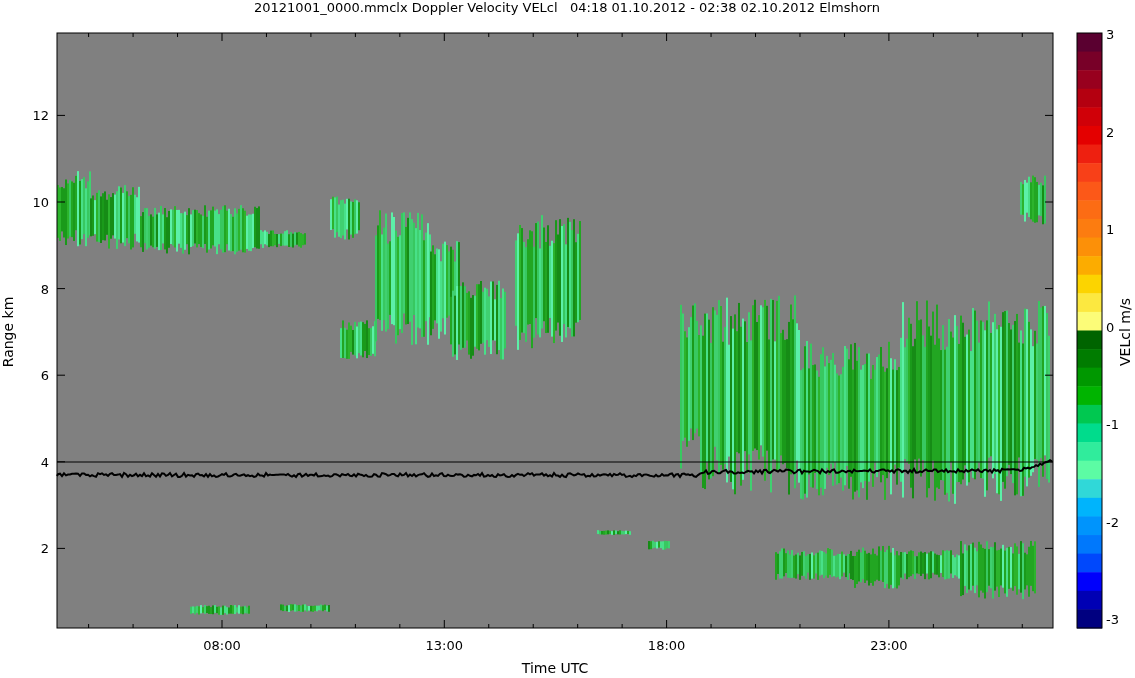  What do you see at coordinates (40, 202) in the screenshot?
I see `y-tick-label: 10` at bounding box center [40, 202].